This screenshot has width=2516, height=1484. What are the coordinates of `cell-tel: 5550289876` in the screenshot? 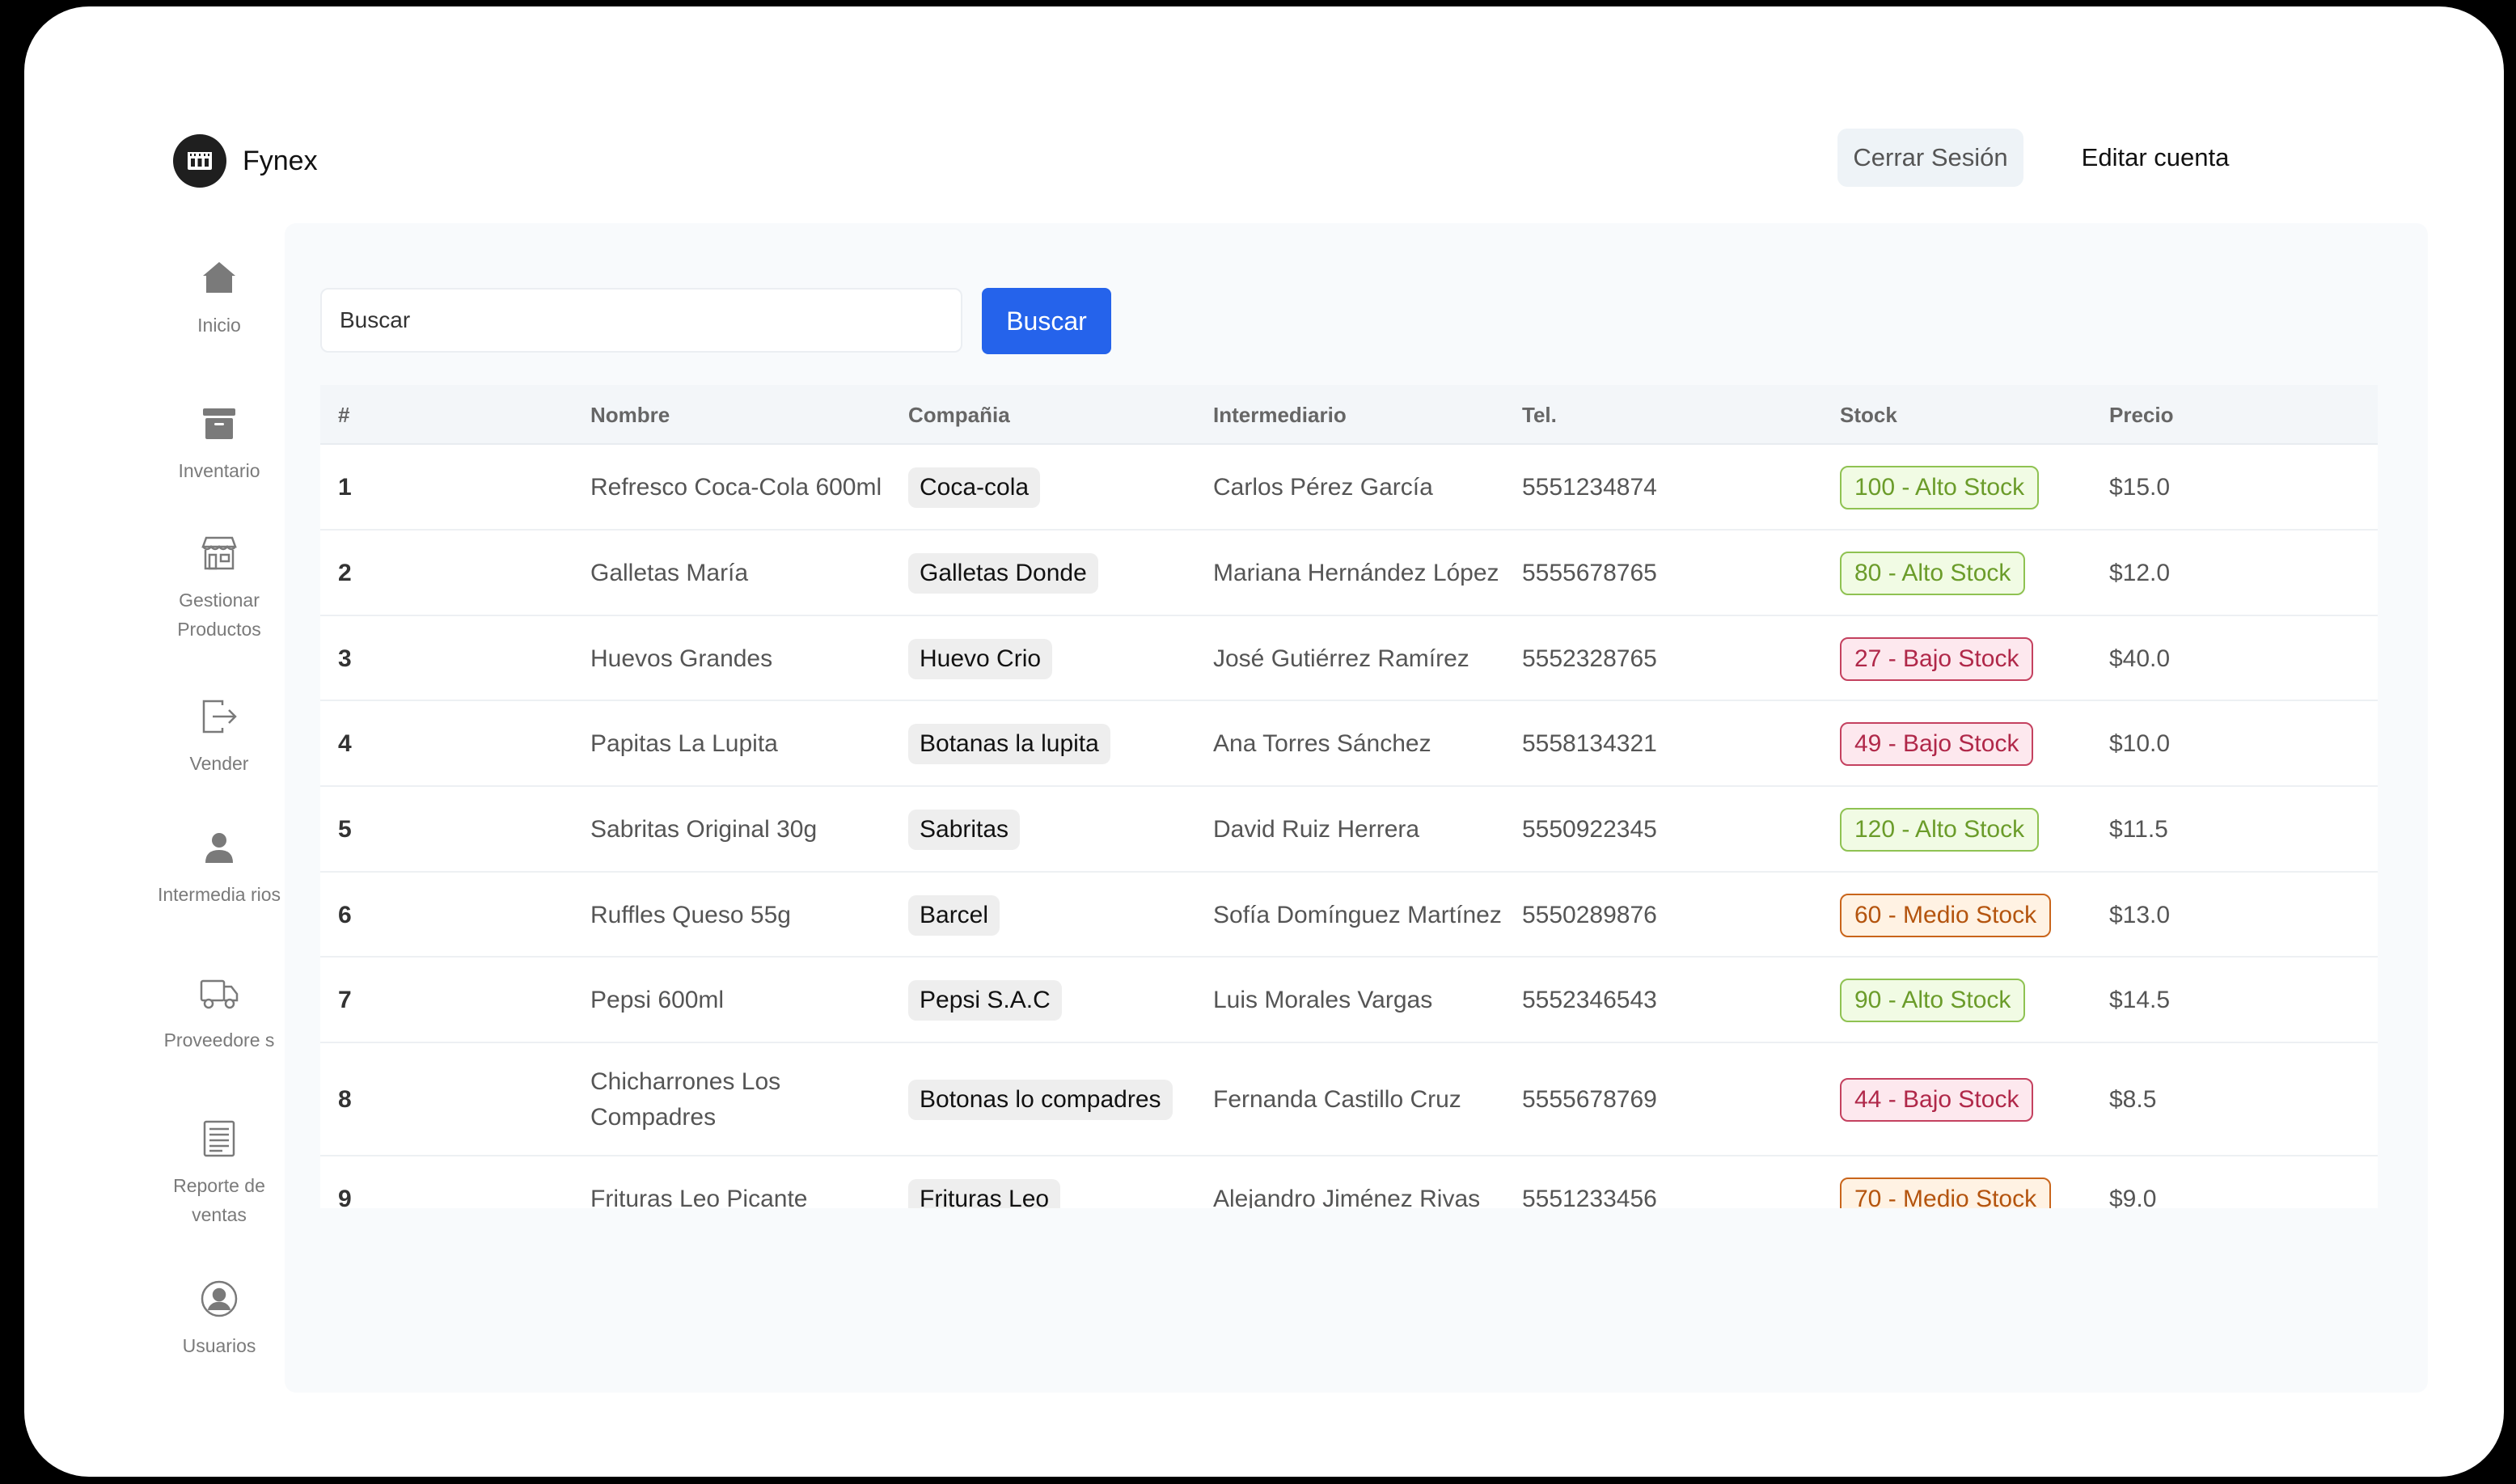 It's located at (1589, 914).